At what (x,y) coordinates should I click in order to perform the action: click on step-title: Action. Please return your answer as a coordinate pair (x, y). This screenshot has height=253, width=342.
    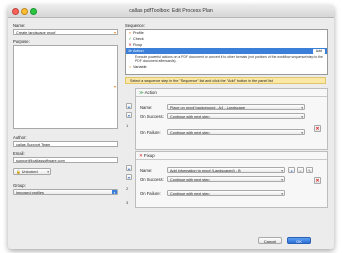
    Looking at the image, I should click on (150, 92).